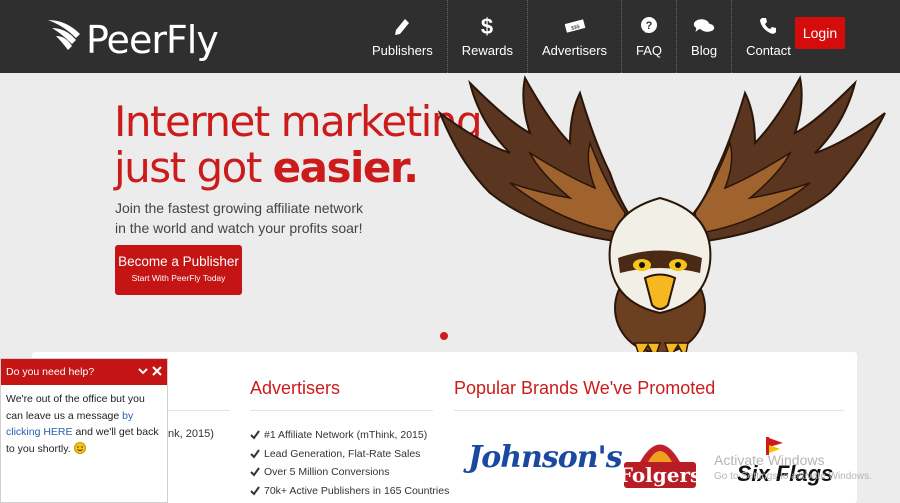 The height and width of the screenshot is (503, 900). What do you see at coordinates (64, 35) in the screenshot?
I see `wing-logo-icon` at bounding box center [64, 35].